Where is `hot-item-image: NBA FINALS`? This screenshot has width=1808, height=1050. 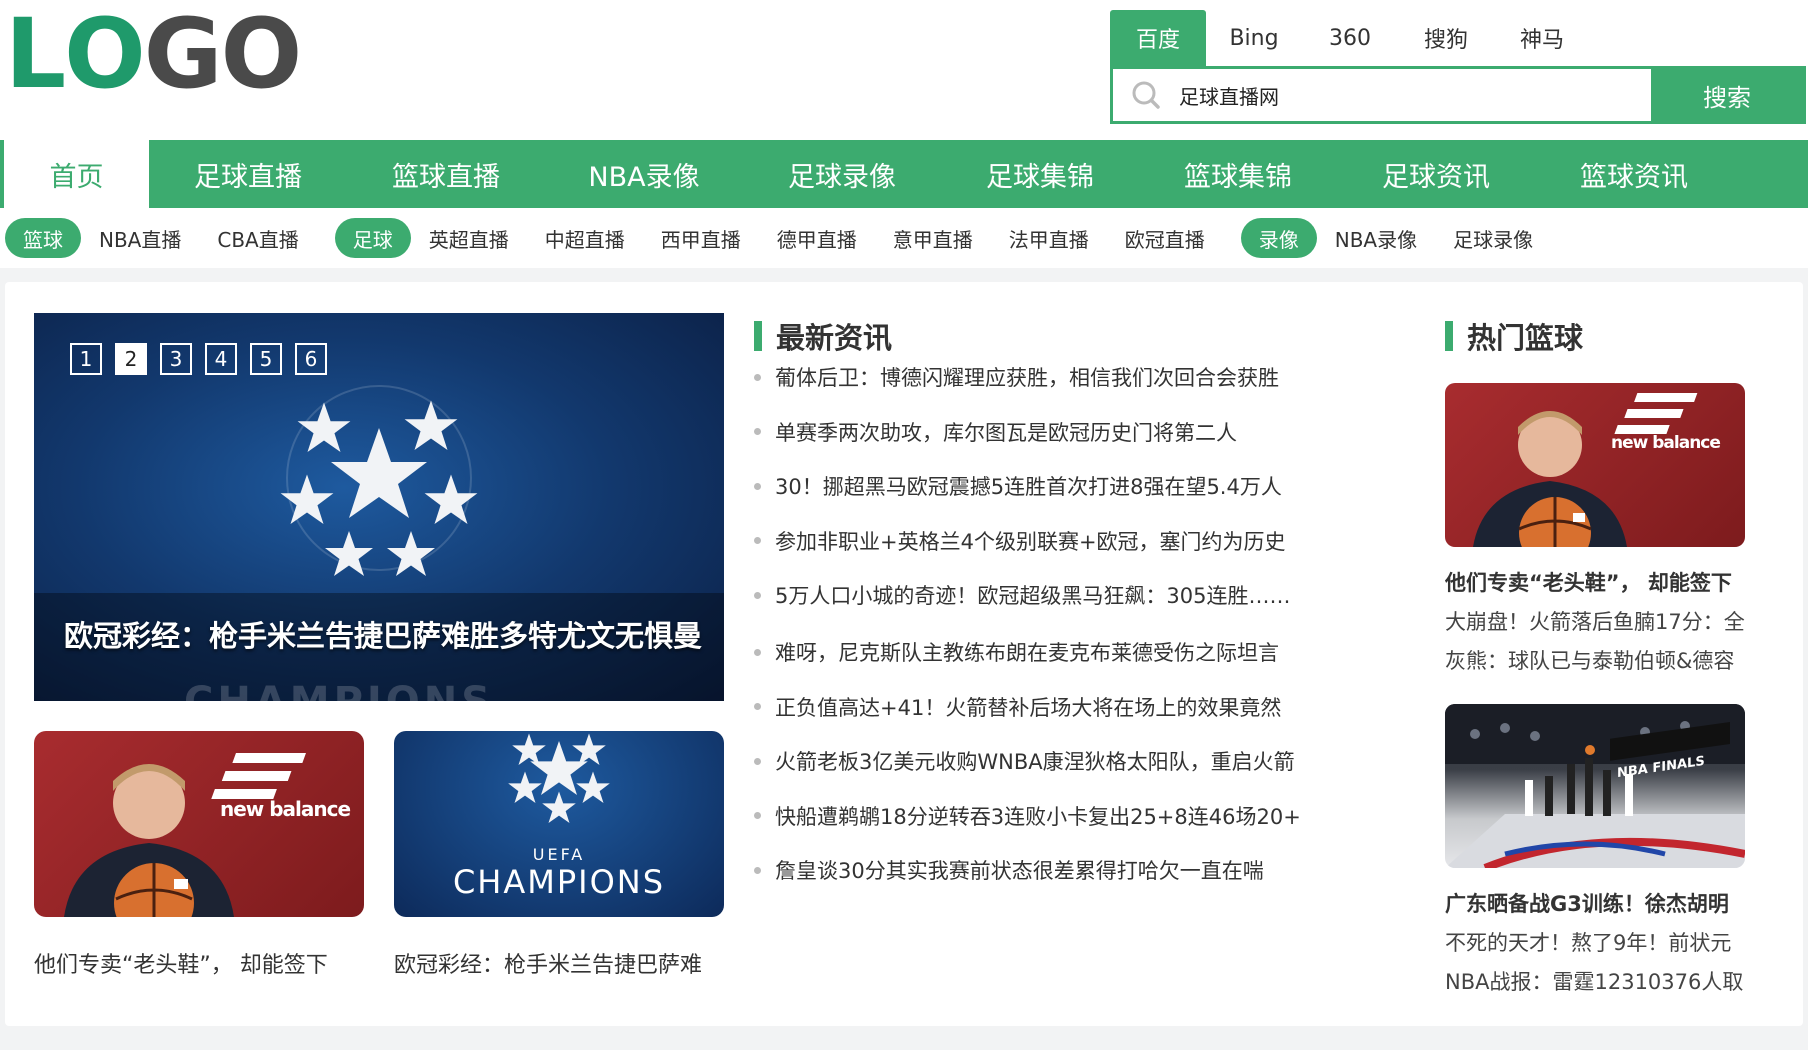
hot-item-image: NBA FINALS is located at coordinates (1595, 786).